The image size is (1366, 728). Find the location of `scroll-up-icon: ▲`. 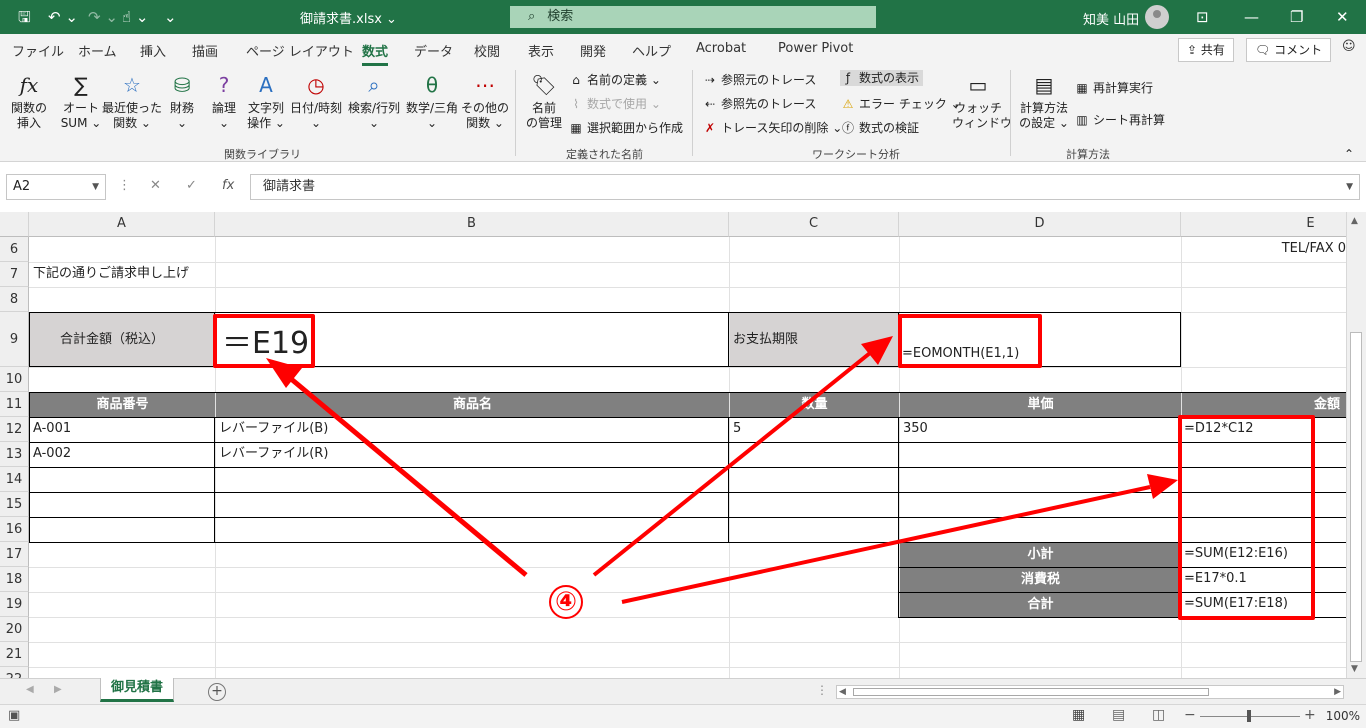

scroll-up-icon: ▲ is located at coordinates (1354, 221).